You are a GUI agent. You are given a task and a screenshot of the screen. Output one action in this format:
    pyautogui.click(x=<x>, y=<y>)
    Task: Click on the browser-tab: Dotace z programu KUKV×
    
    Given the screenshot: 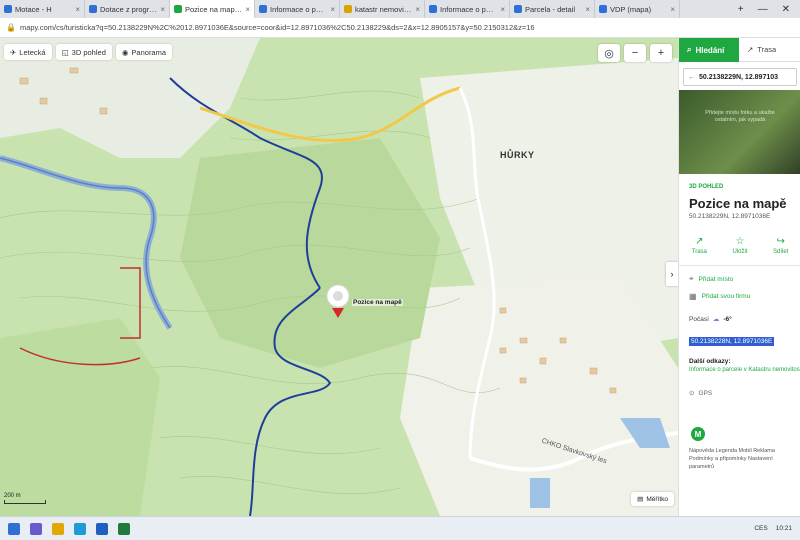 What is the action you would take?
    pyautogui.click(x=127, y=9)
    